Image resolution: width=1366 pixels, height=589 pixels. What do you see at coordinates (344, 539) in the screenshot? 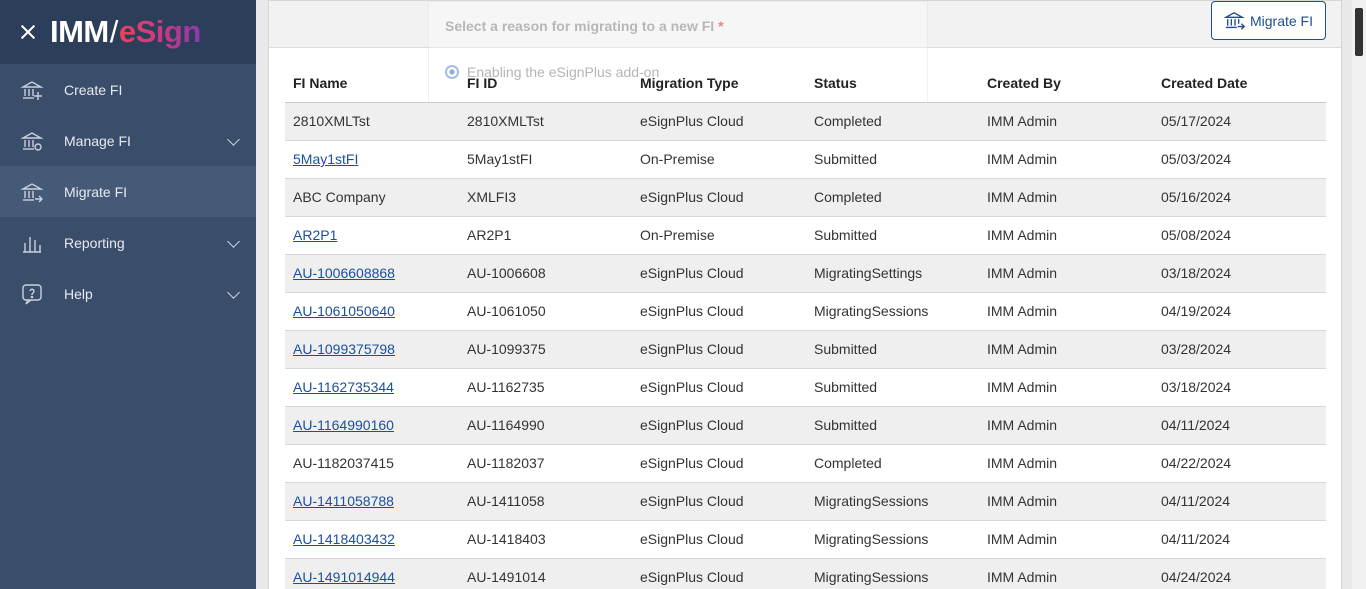
I see `fi-name-link: AU-1418403432` at bounding box center [344, 539].